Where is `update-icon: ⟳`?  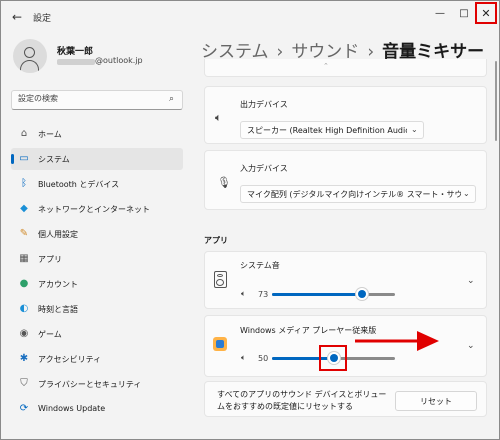
update-icon: ⟳ is located at coordinates (24, 408).